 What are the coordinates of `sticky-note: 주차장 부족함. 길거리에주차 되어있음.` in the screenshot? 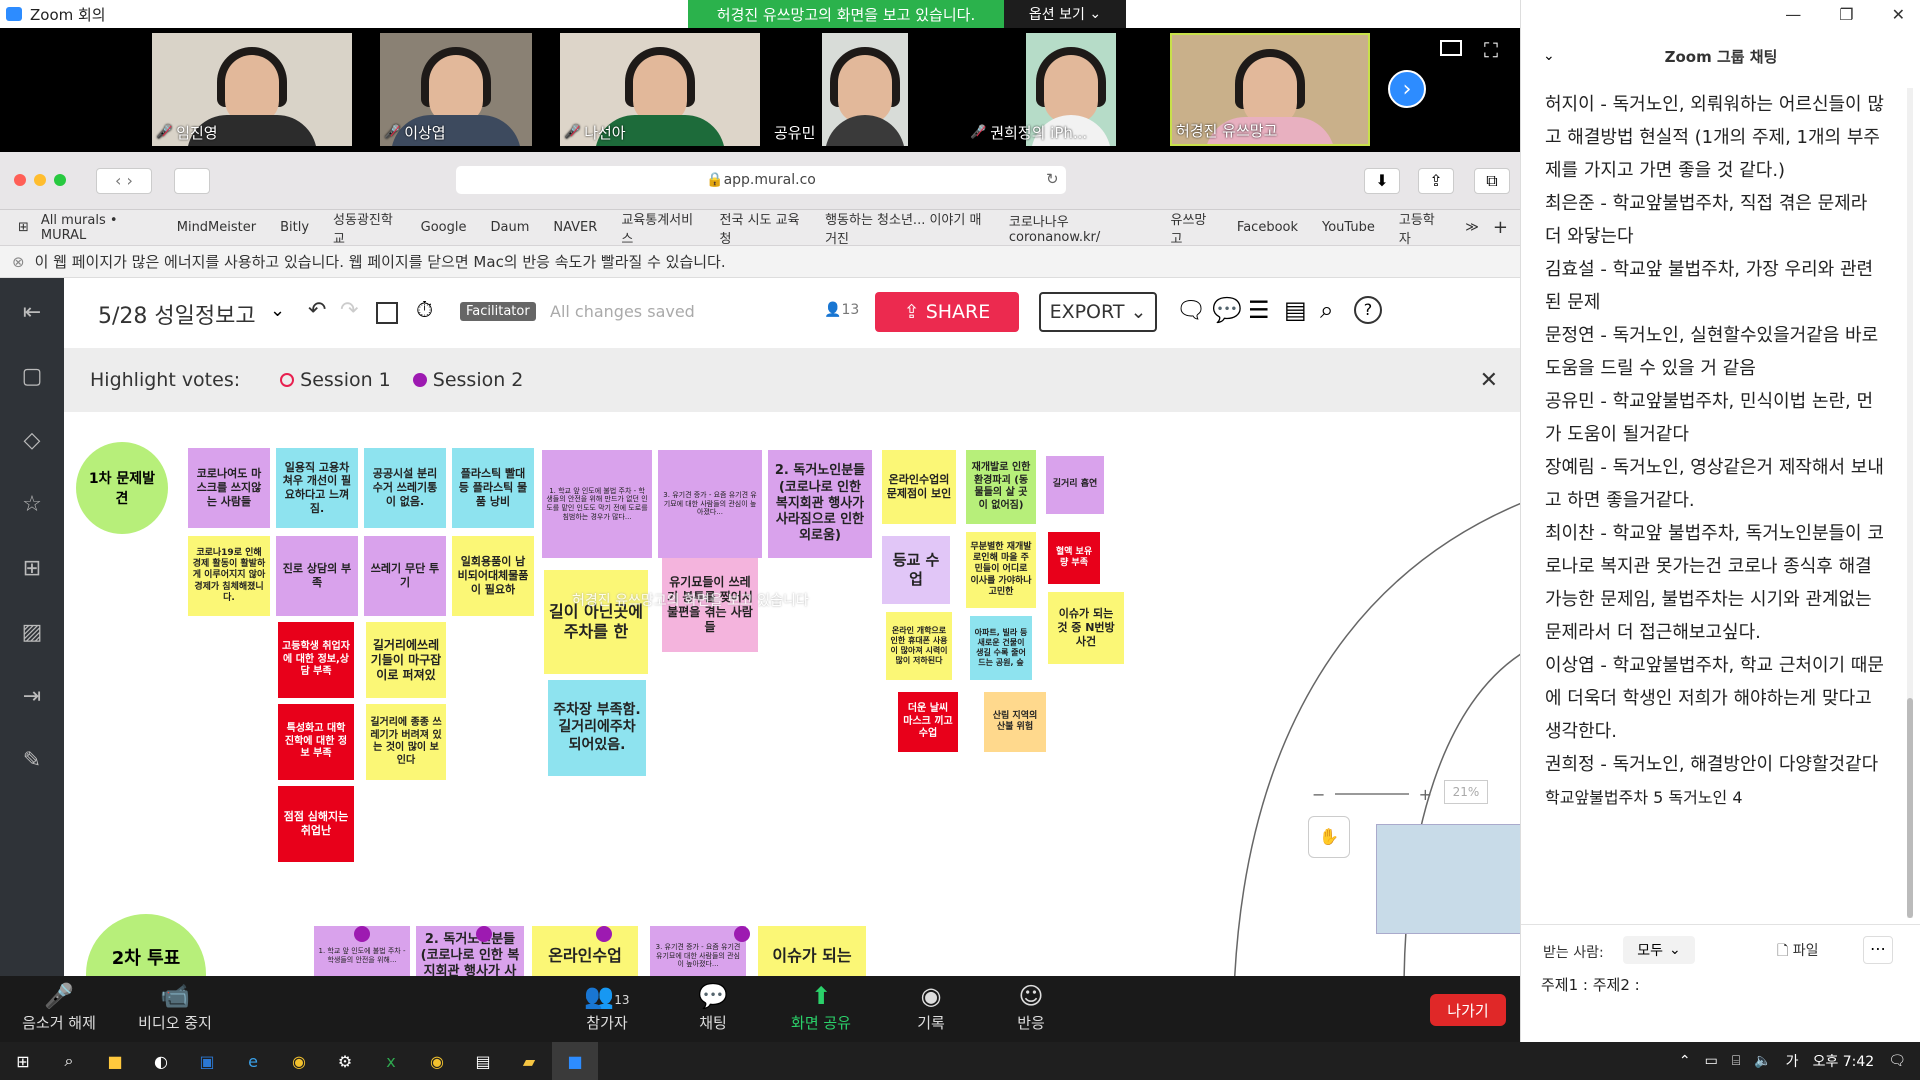 It's located at (597, 728).